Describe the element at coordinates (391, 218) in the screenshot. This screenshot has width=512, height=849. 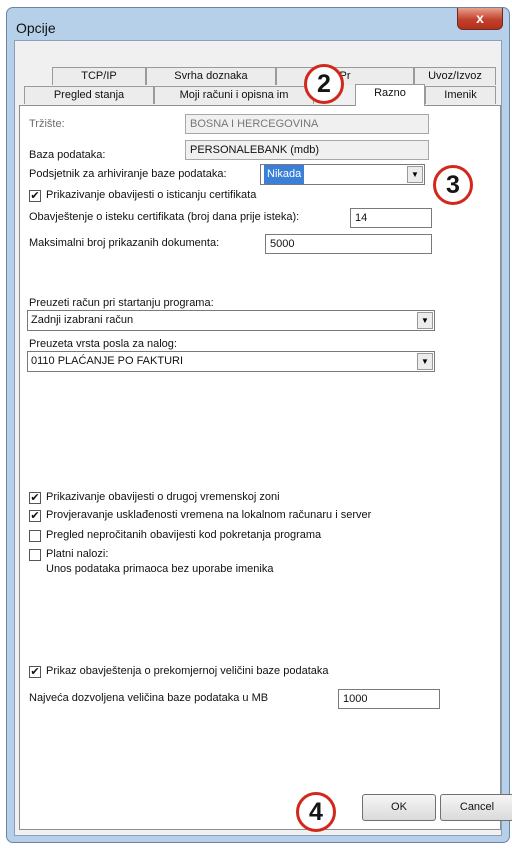
I see `obavjestenje-input: 14` at that location.